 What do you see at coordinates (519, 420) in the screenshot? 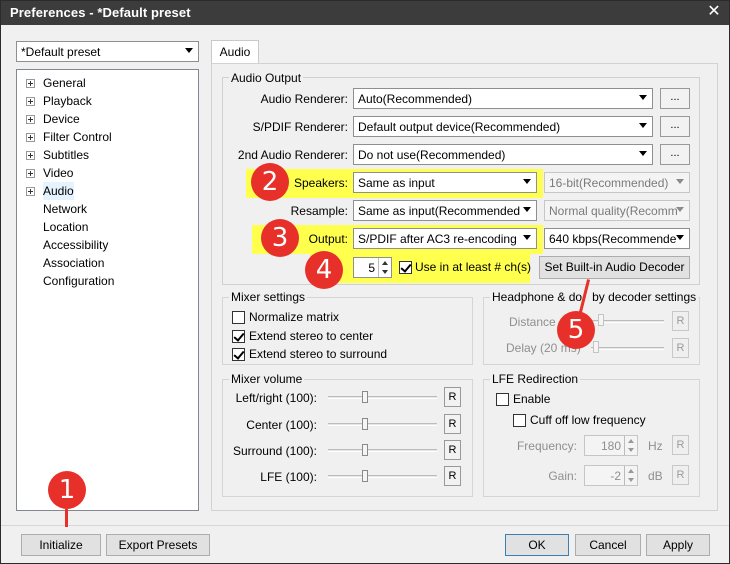
I see `cutoff-checkbox` at bounding box center [519, 420].